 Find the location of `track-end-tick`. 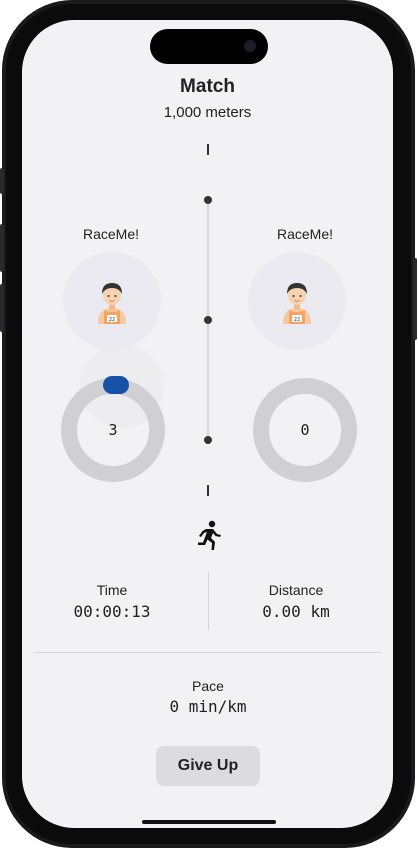

track-end-tick is located at coordinates (208, 490).